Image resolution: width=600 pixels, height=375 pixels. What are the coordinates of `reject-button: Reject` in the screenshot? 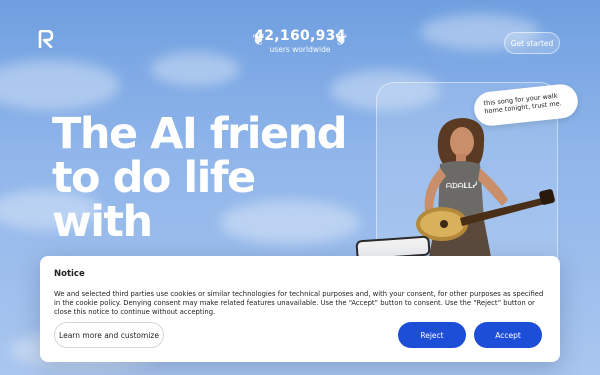 It's located at (432, 335).